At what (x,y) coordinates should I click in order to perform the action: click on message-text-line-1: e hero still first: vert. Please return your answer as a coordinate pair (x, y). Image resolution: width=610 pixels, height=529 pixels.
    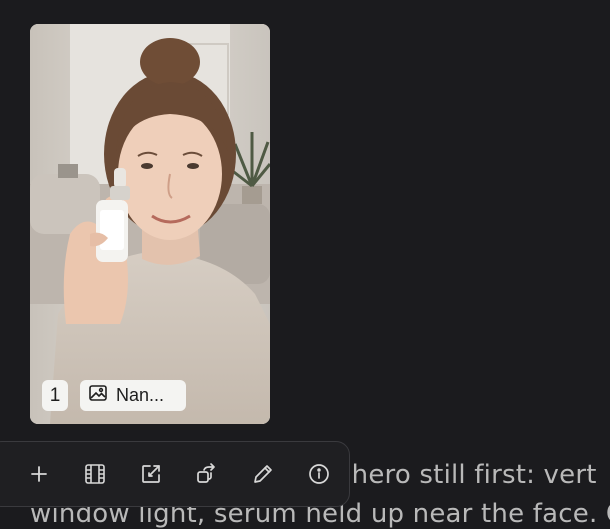
    Looking at the image, I should click on (462, 475).